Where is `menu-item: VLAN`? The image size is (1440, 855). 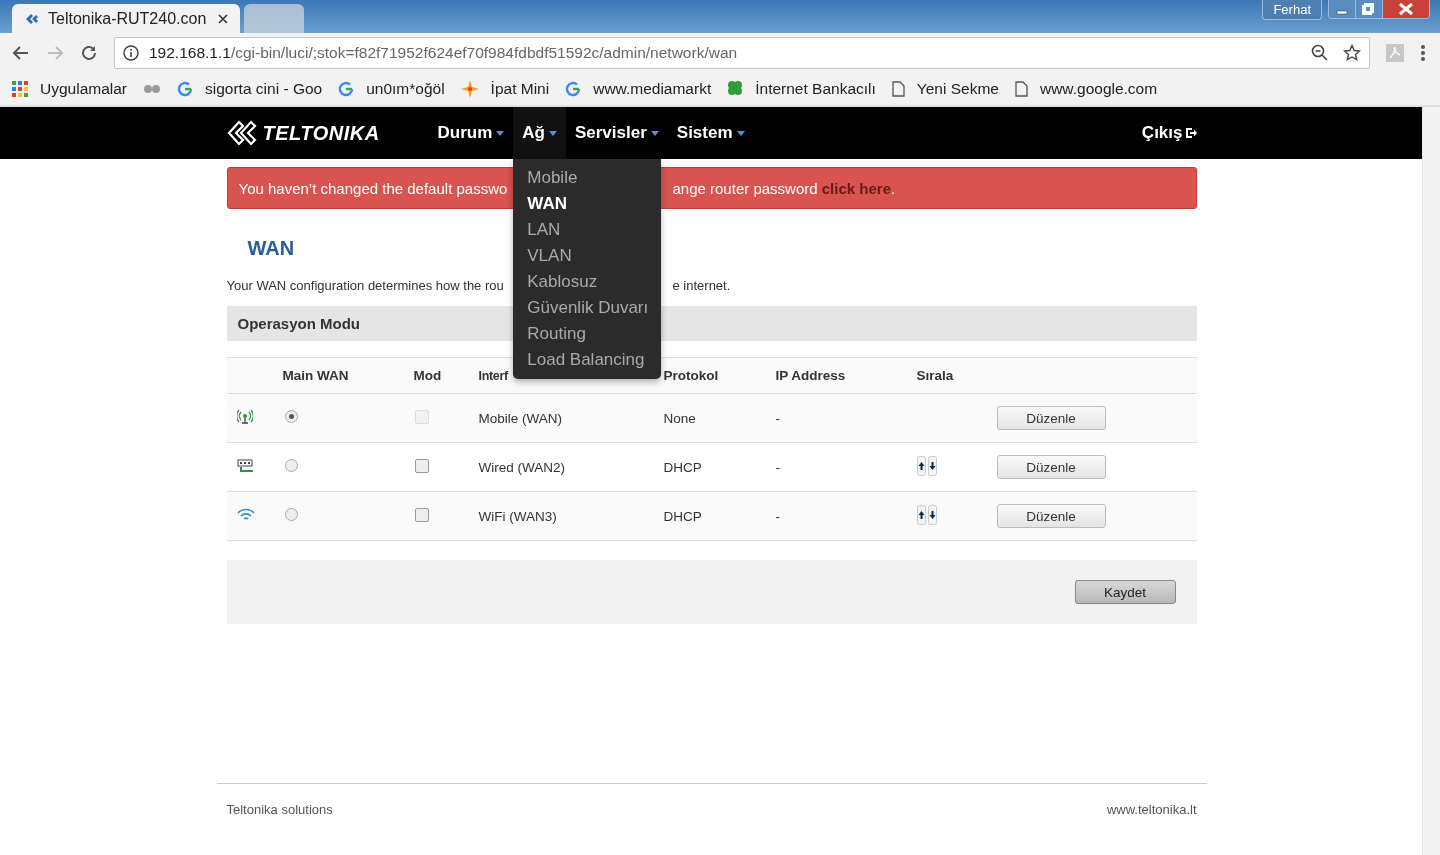
menu-item: VLAN is located at coordinates (587, 256).